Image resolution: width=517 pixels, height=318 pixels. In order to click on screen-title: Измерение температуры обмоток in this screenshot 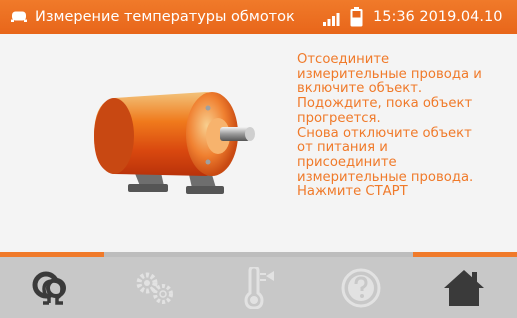, I will do `click(165, 17)`.